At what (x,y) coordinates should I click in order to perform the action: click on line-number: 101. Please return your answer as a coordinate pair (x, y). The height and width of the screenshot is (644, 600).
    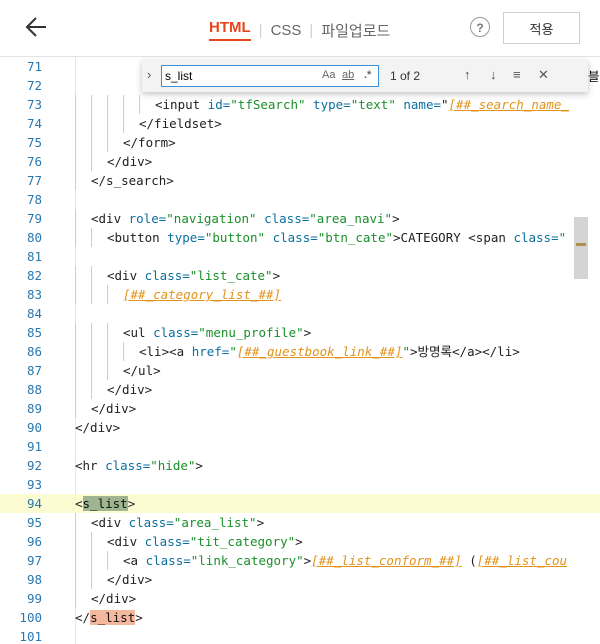
    Looking at the image, I should click on (30, 636).